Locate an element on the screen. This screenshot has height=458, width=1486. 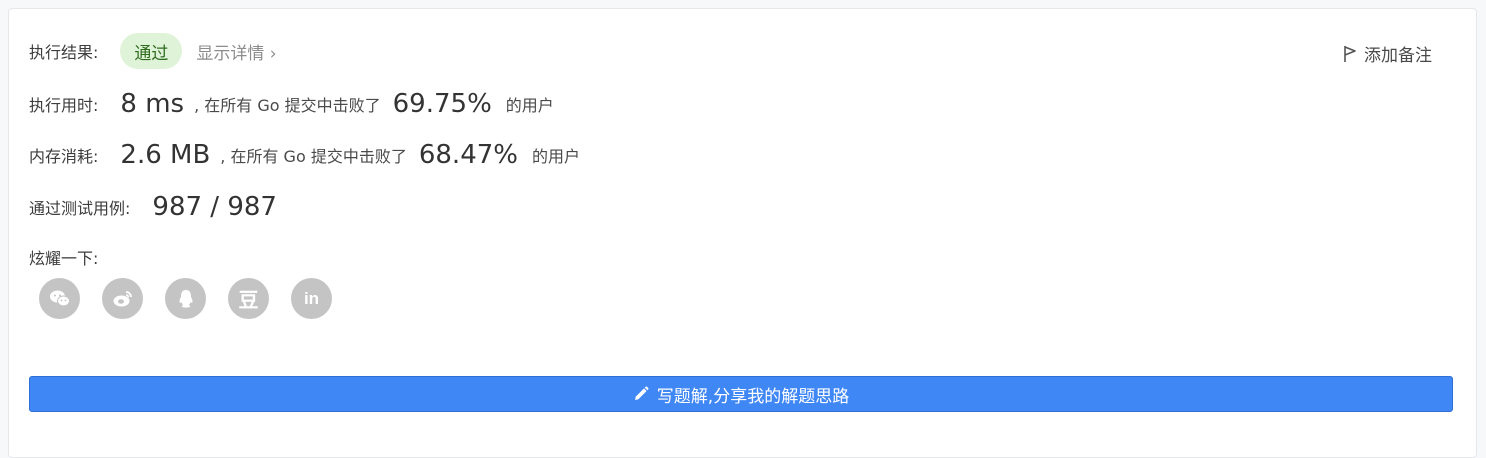
runtime-beat-text: , 在所有 Go 提交中击败了 is located at coordinates (287, 105).